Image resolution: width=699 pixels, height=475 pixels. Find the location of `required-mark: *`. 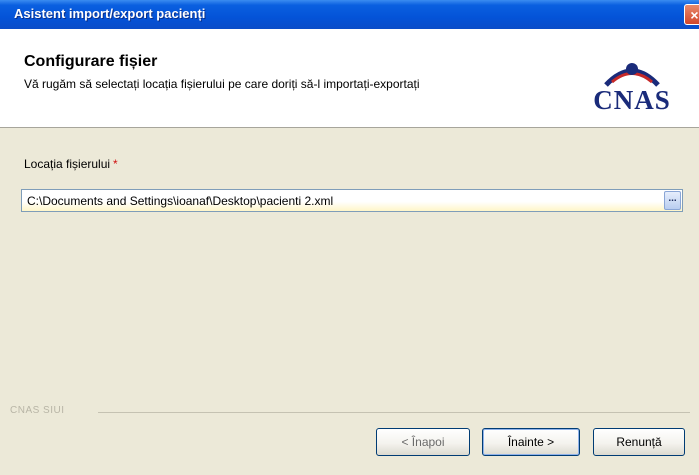

required-mark: * is located at coordinates (115, 164).